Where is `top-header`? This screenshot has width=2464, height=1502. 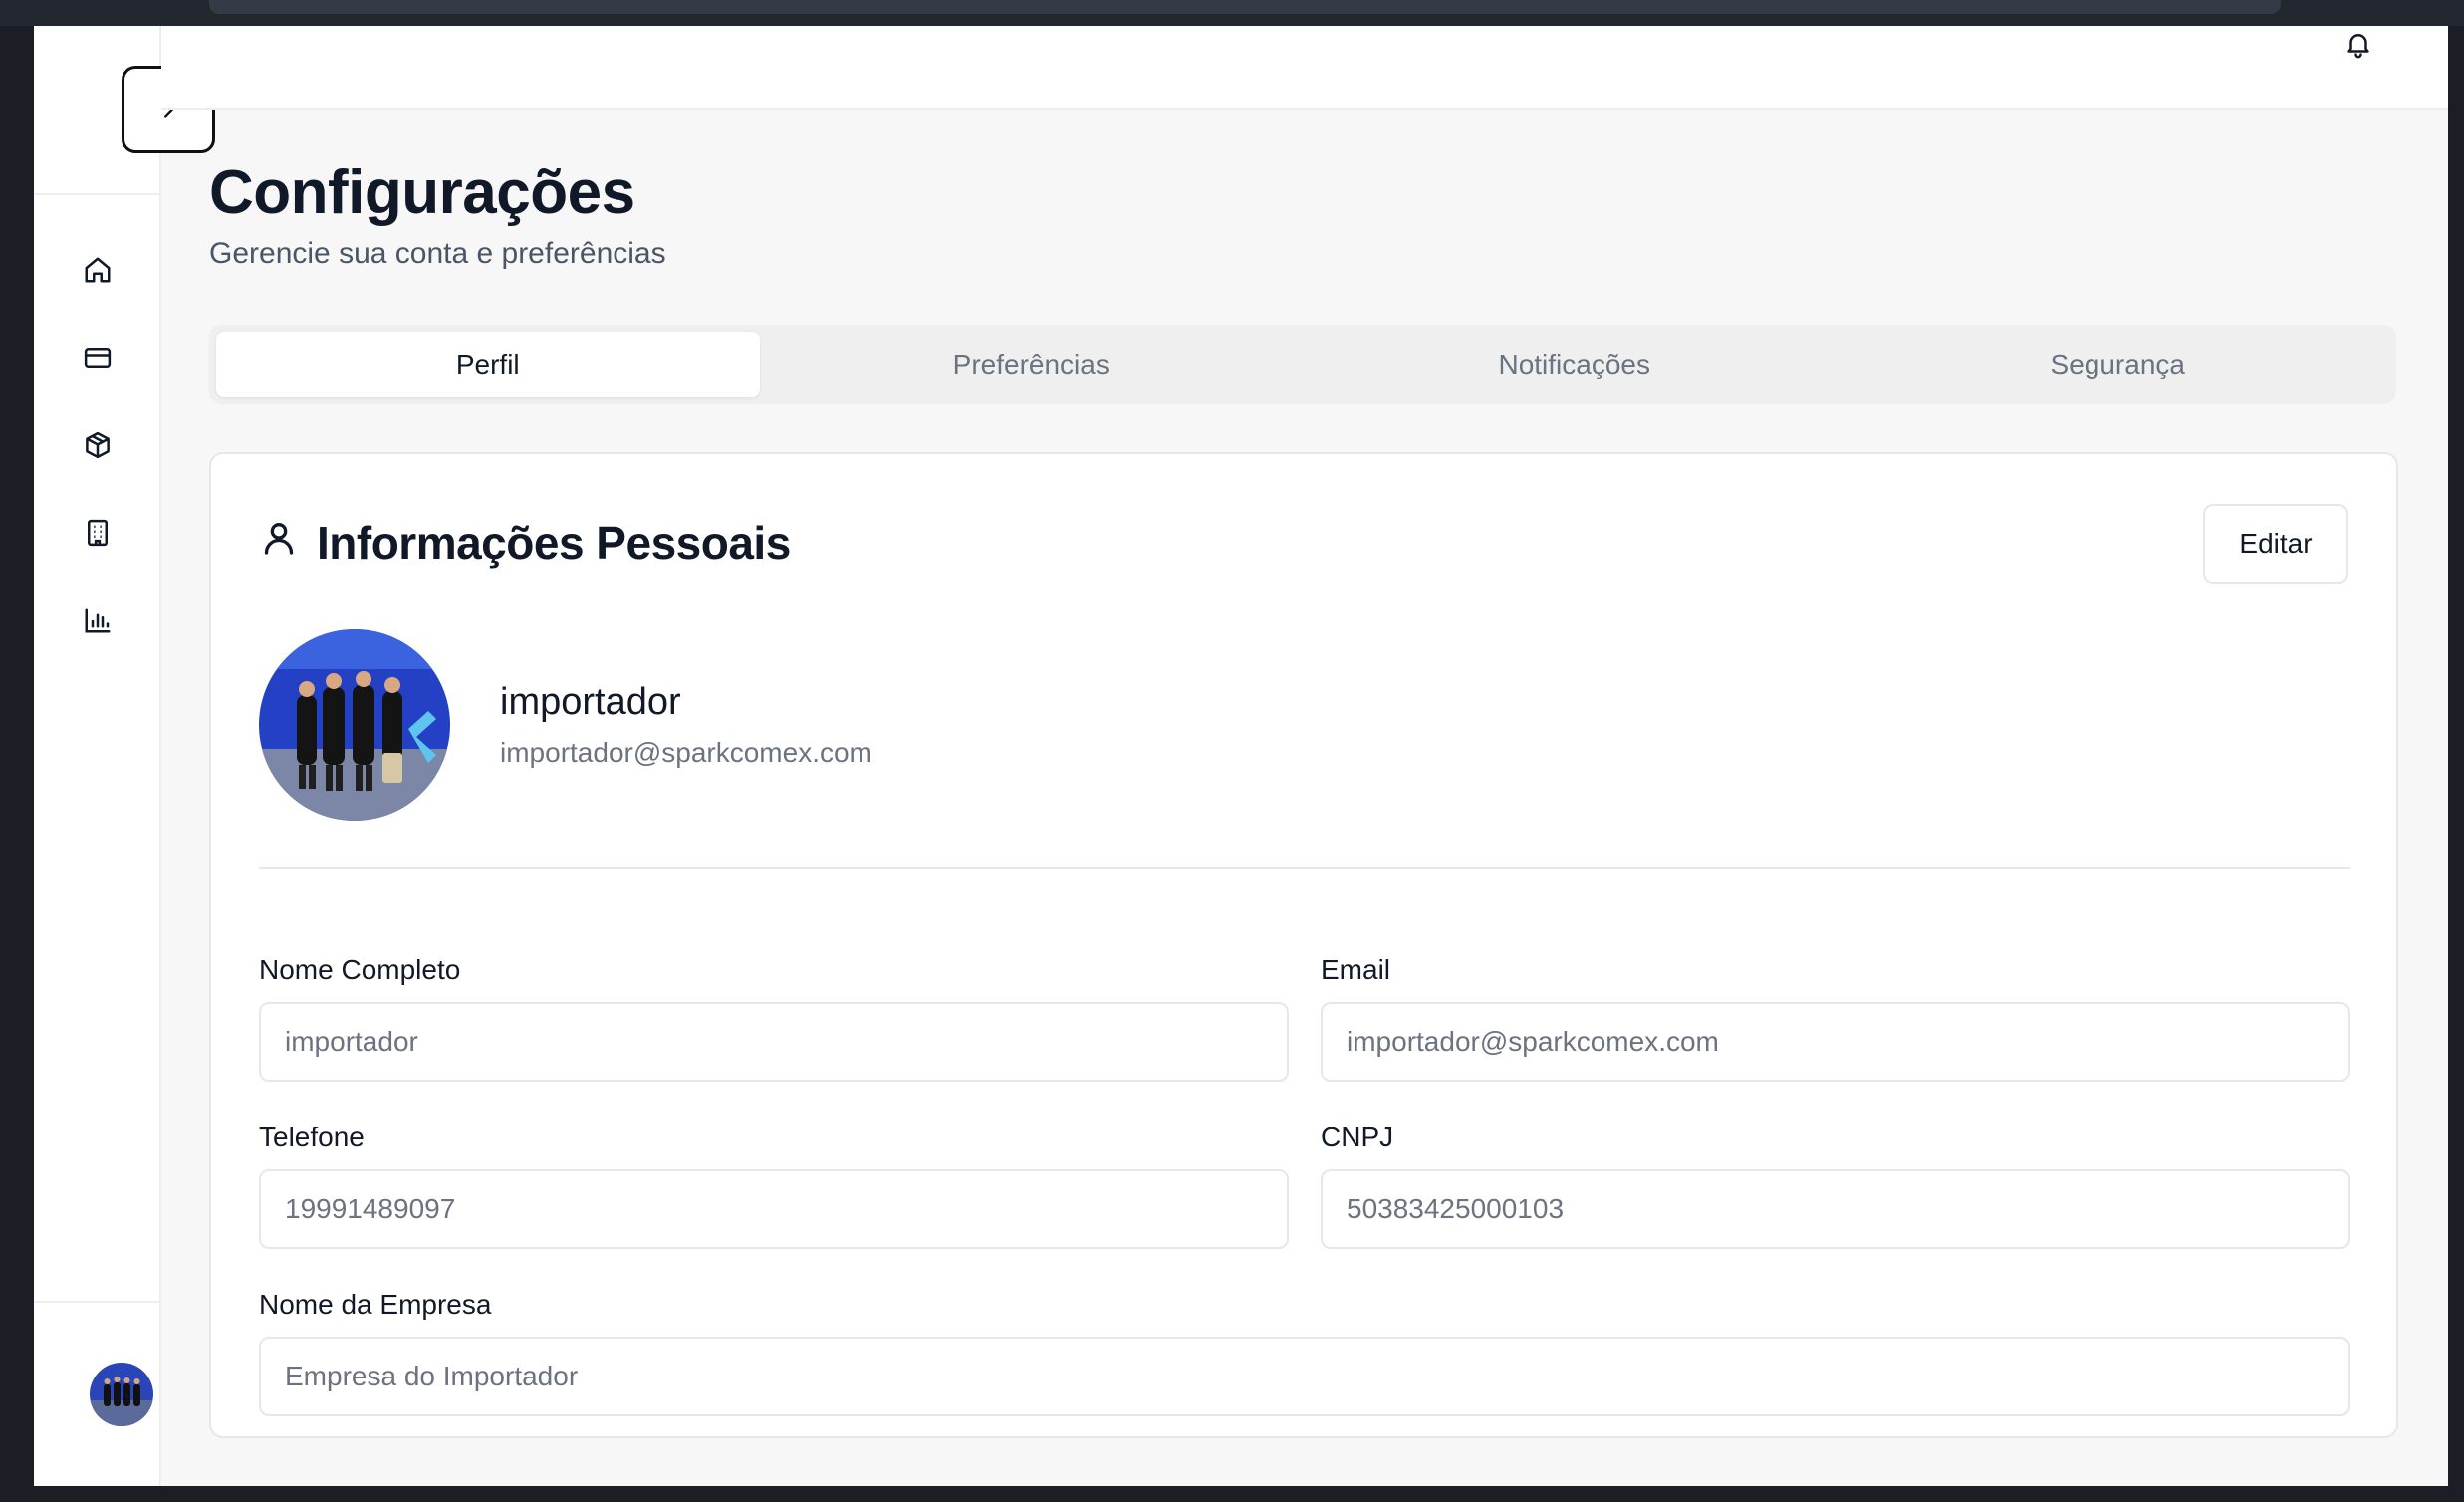
top-header is located at coordinates (1304, 68).